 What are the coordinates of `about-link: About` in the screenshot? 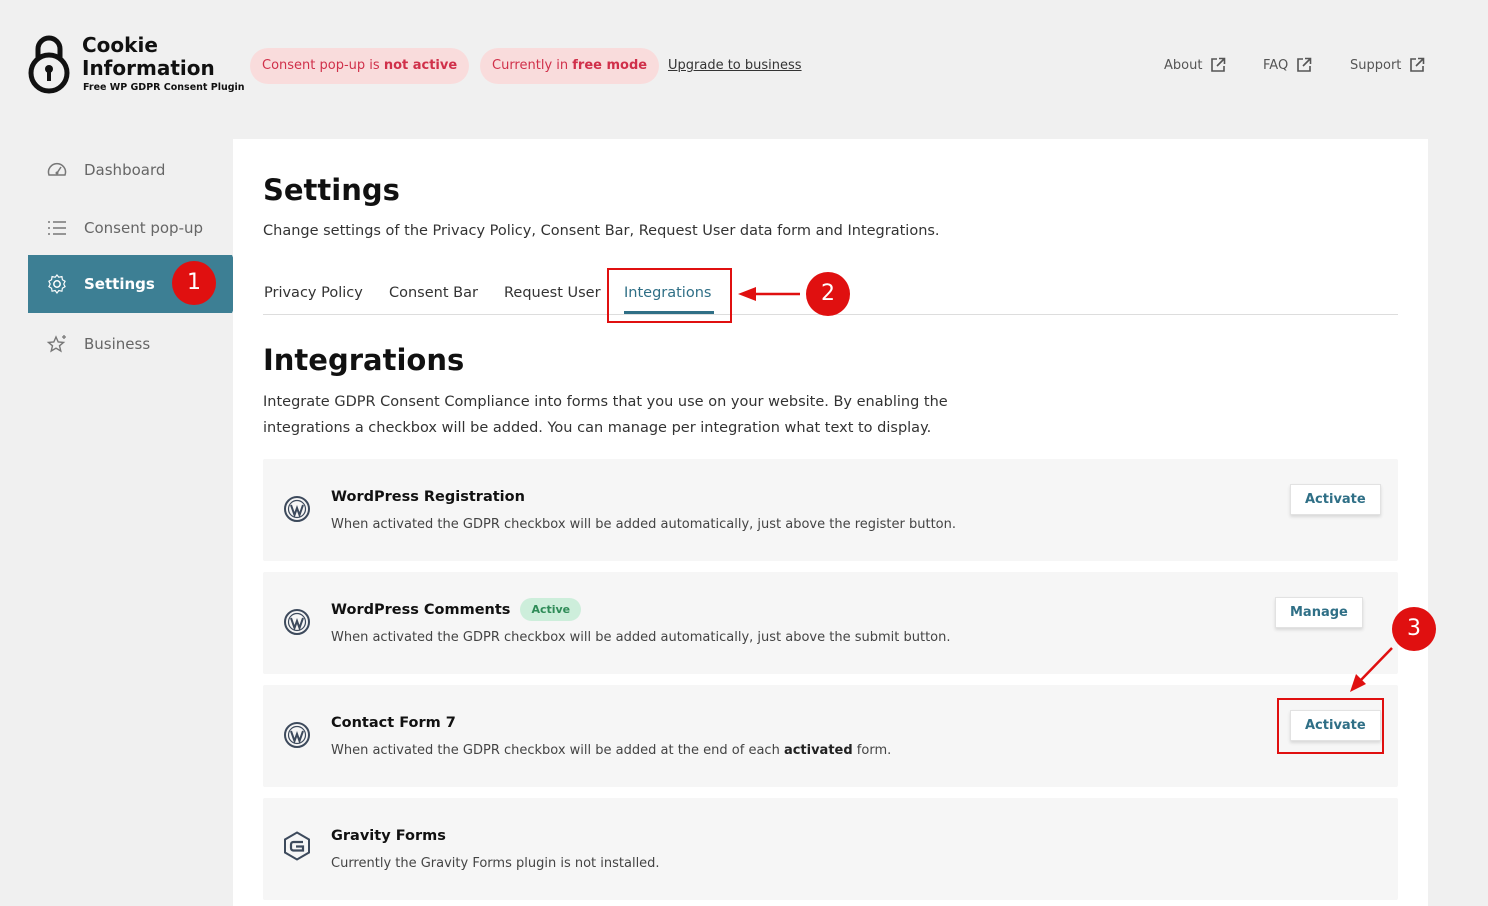 It's located at (1195, 65).